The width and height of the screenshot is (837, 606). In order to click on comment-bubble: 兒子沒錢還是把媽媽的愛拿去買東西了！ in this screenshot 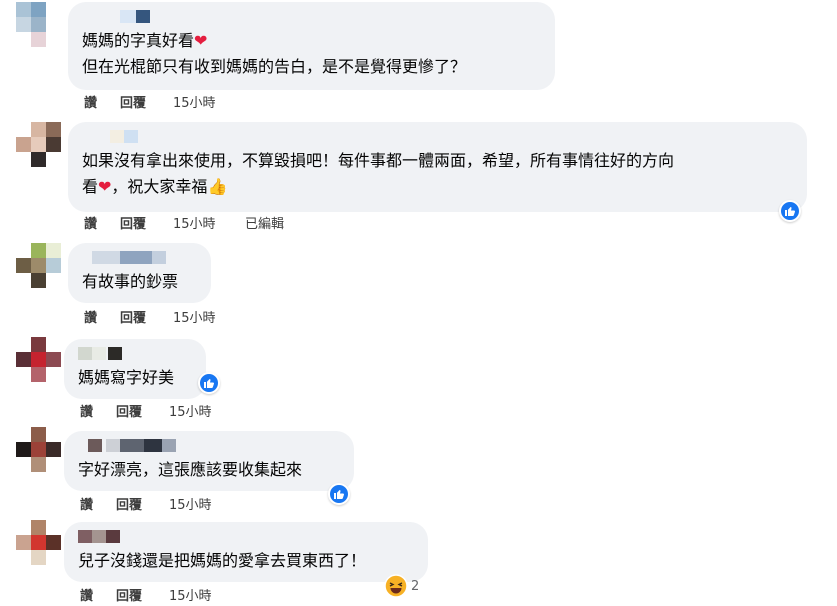, I will do `click(246, 552)`.